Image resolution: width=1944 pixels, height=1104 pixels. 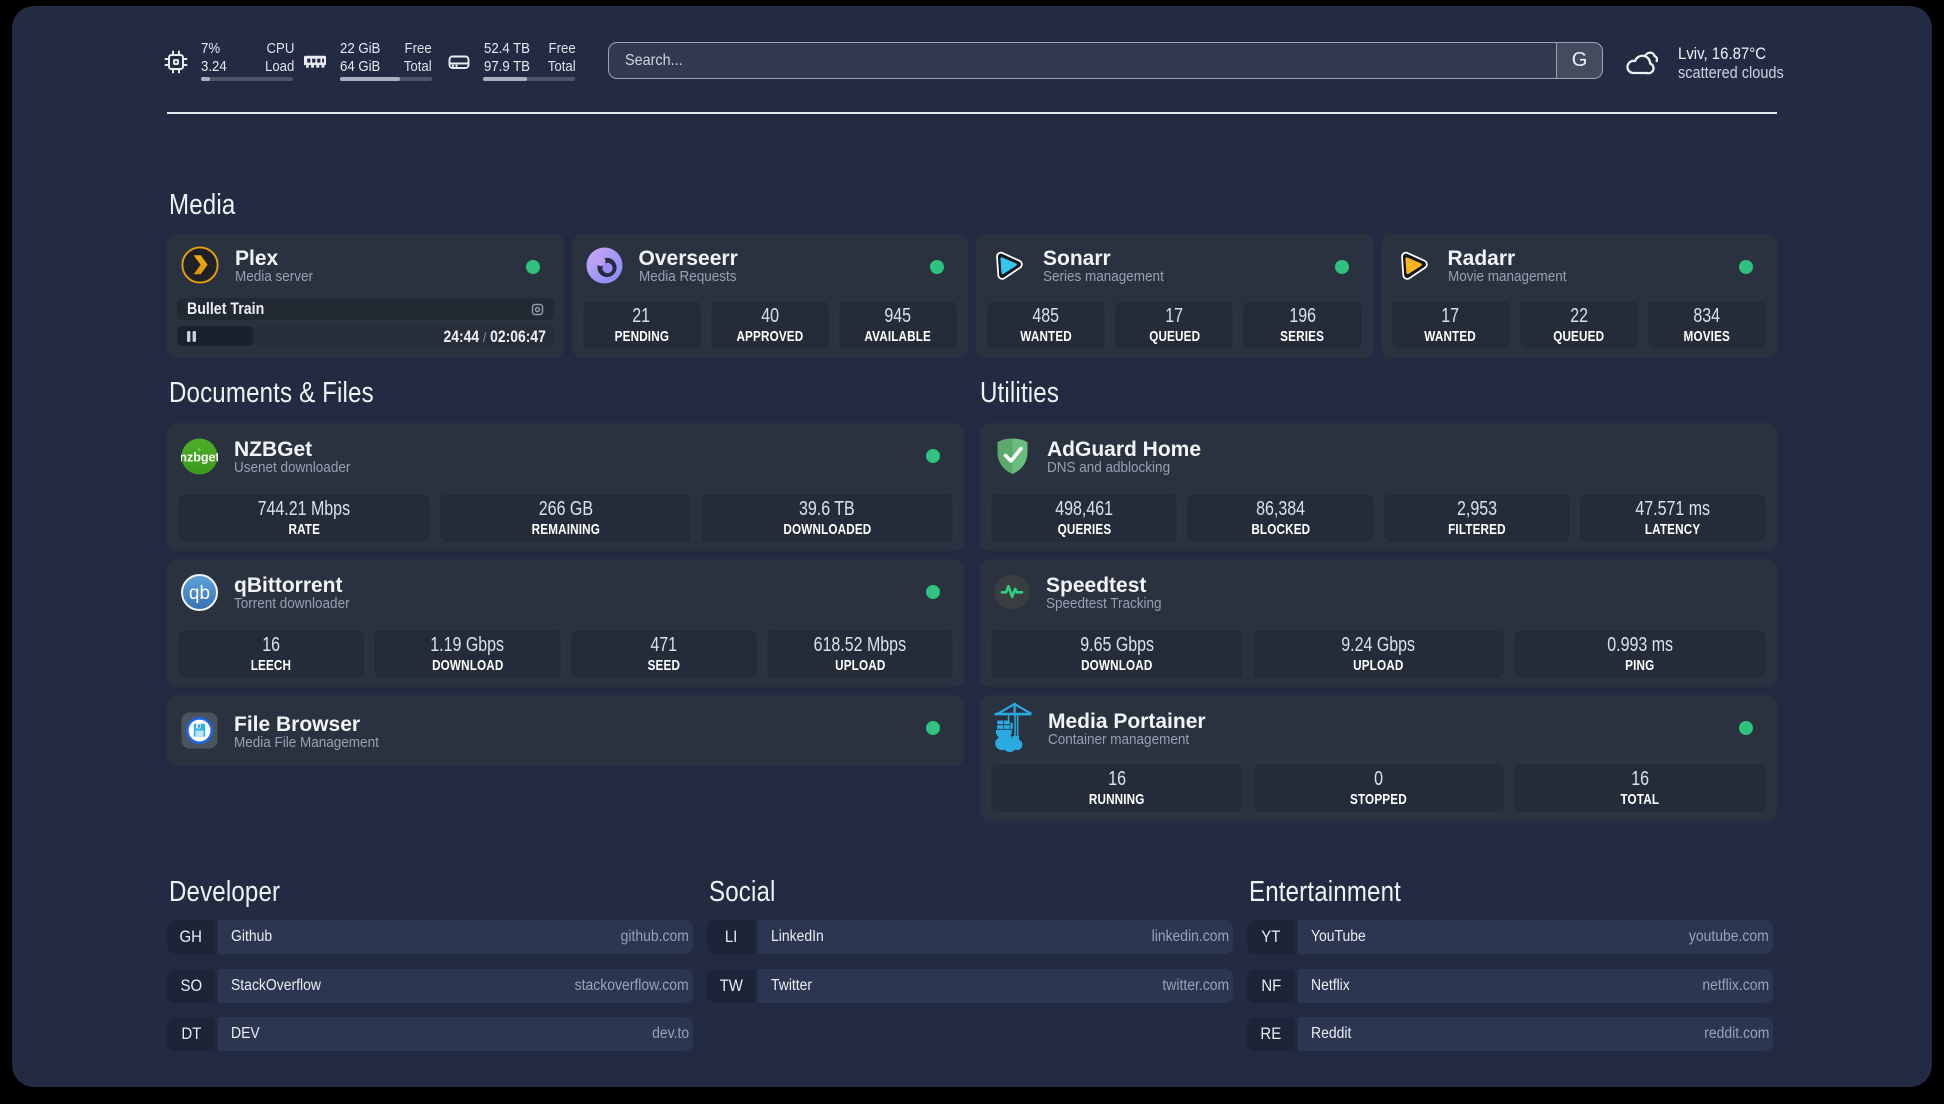 I want to click on svg-text: nzbget, so click(x=199, y=457).